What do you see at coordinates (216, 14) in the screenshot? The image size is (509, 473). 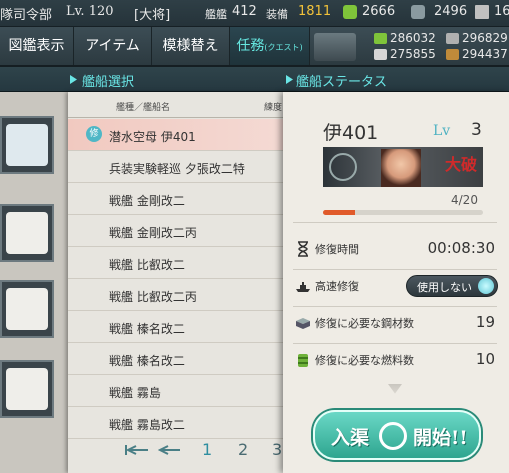 I see `ships-label: 艦艦` at bounding box center [216, 14].